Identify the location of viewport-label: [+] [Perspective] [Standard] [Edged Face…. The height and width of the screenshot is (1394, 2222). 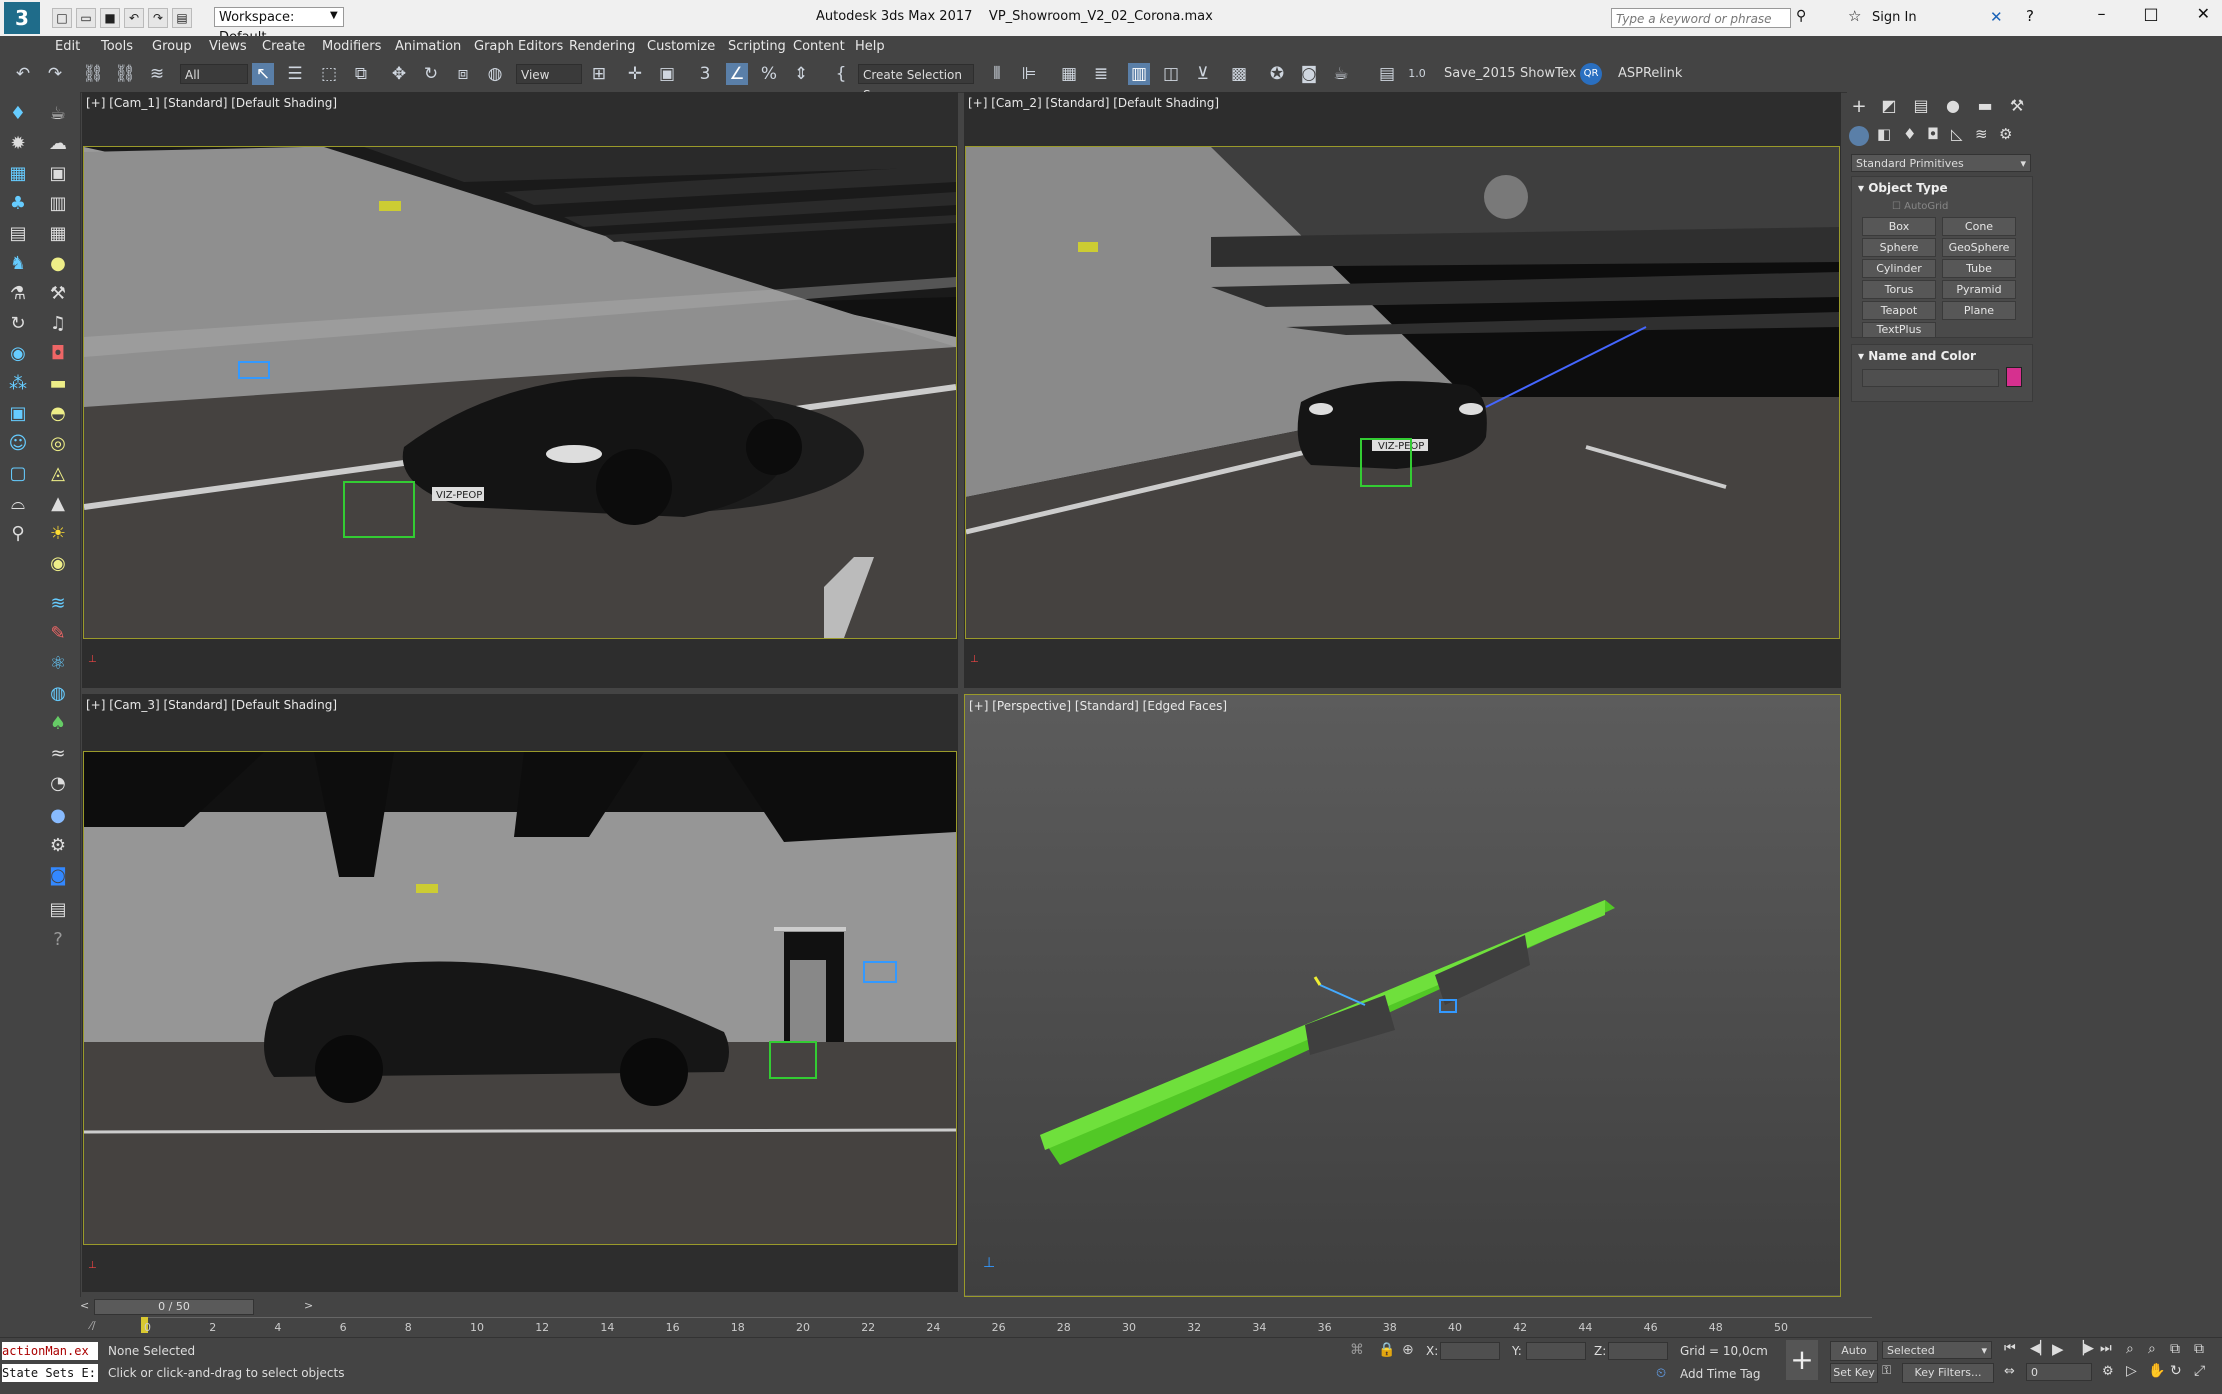
(1098, 706).